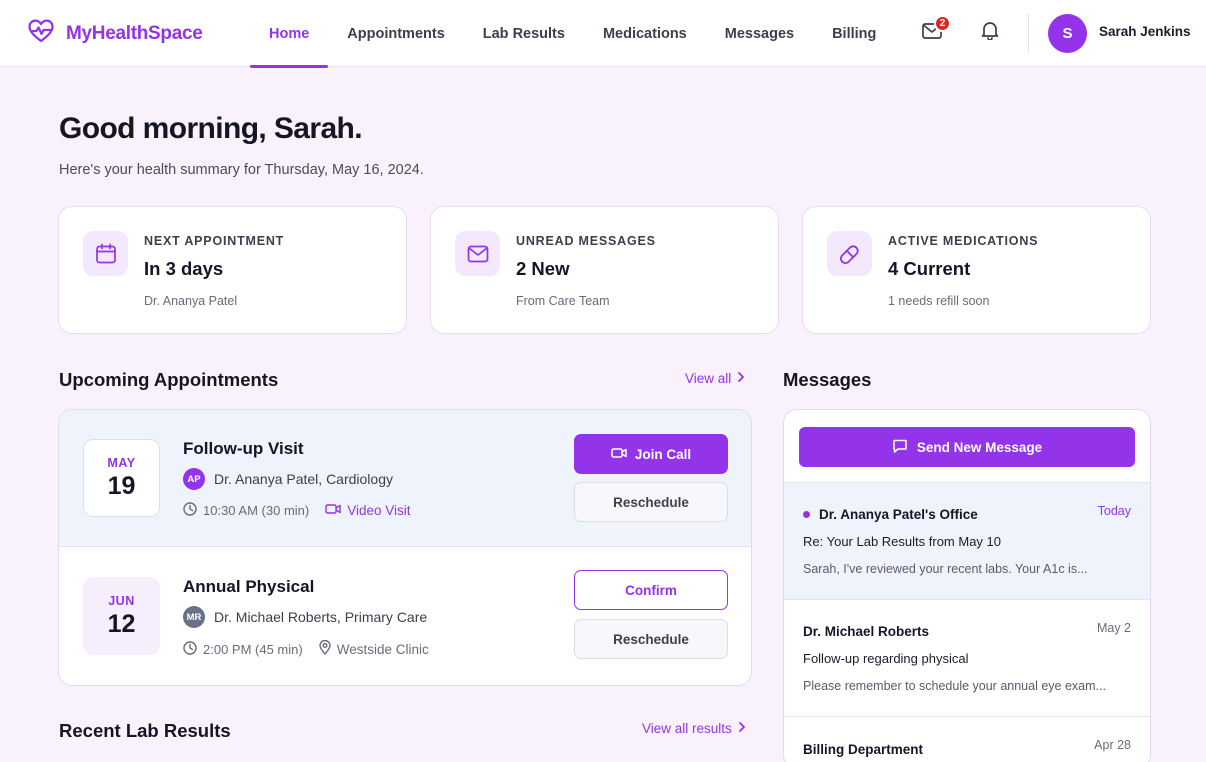 The width and height of the screenshot is (1206, 762). Describe the element at coordinates (184, 268) in the screenshot. I see `stat-value: In 3 days` at that location.